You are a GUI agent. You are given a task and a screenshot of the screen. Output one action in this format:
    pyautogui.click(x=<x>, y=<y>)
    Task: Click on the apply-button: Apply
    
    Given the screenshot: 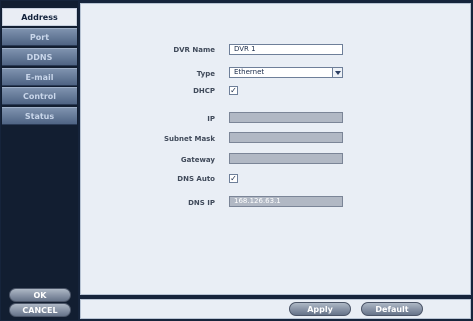 What is the action you would take?
    pyautogui.click(x=320, y=309)
    